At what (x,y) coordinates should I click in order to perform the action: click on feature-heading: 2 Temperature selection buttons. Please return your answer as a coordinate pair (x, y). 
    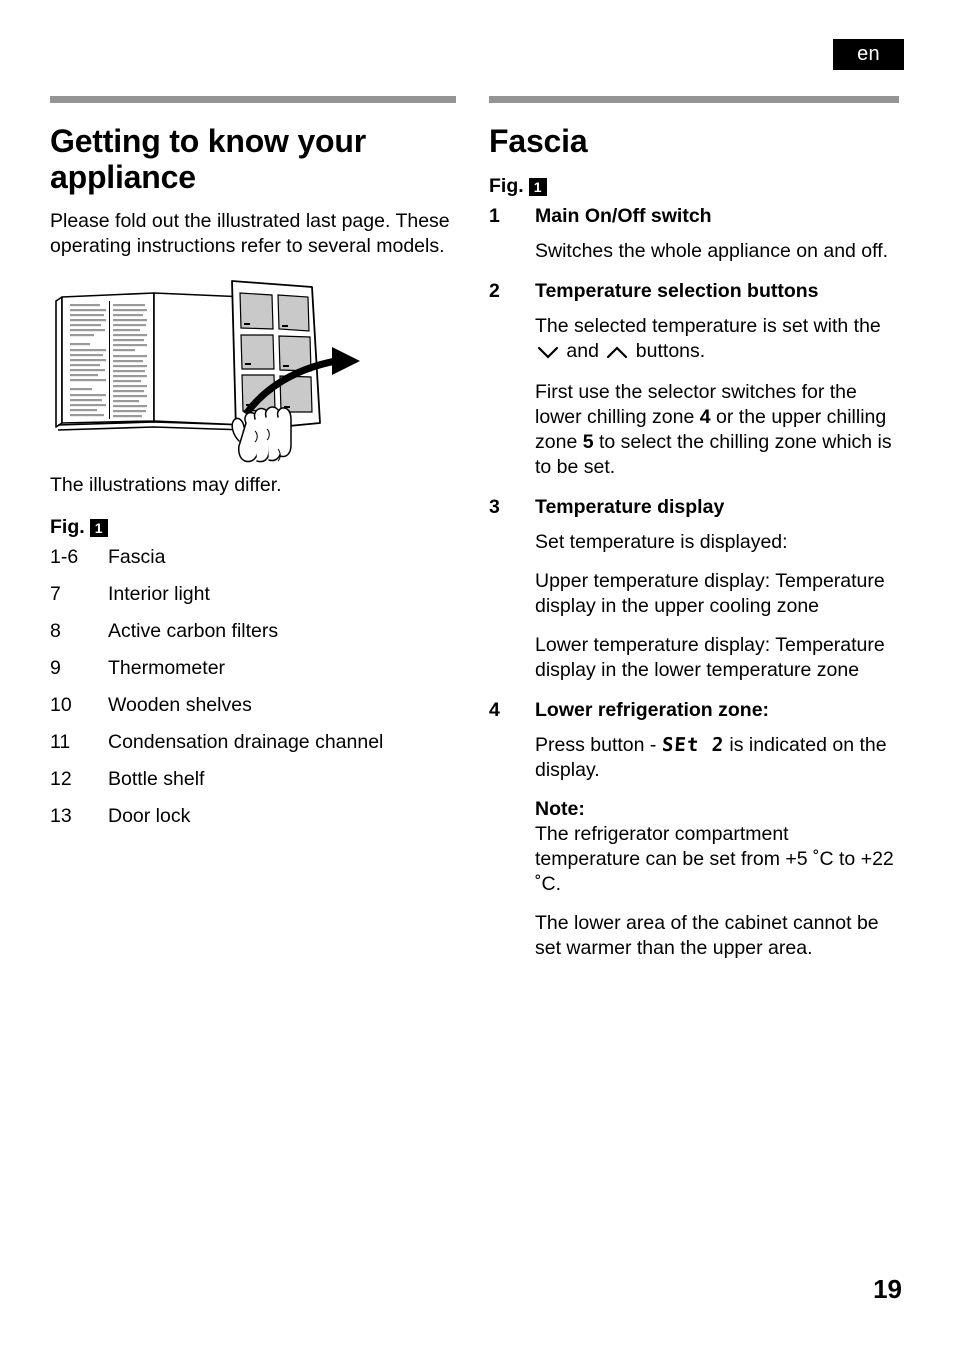
    Looking at the image, I should click on (694, 291).